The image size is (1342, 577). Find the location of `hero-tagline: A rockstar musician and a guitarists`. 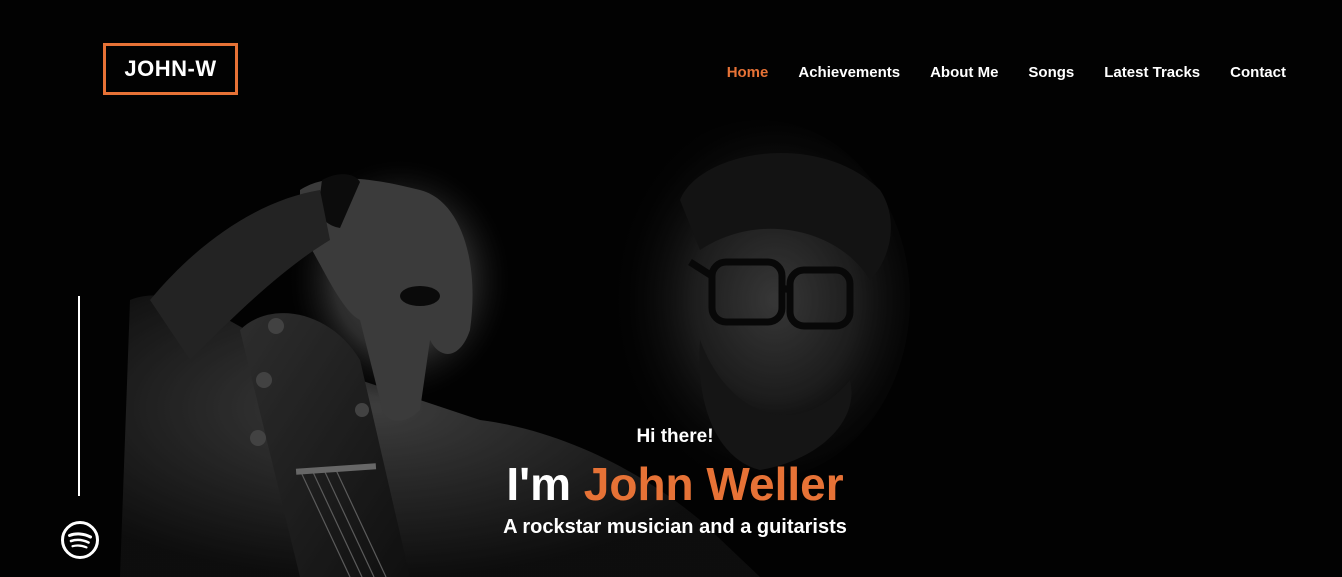

hero-tagline: A rockstar musician and a guitarists is located at coordinates (675, 527).